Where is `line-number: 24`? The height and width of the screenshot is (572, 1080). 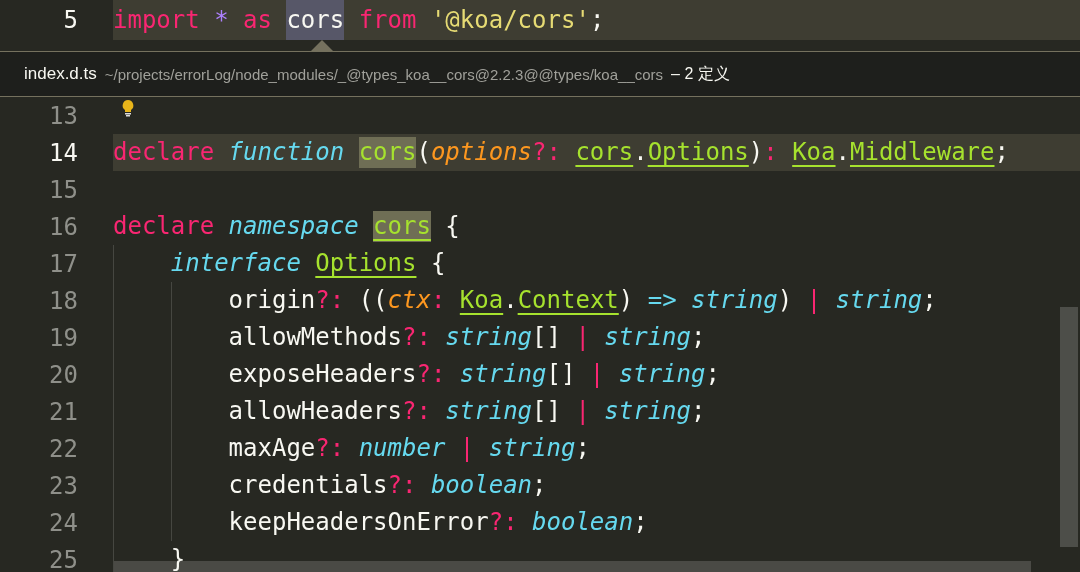 line-number: 24 is located at coordinates (63, 523).